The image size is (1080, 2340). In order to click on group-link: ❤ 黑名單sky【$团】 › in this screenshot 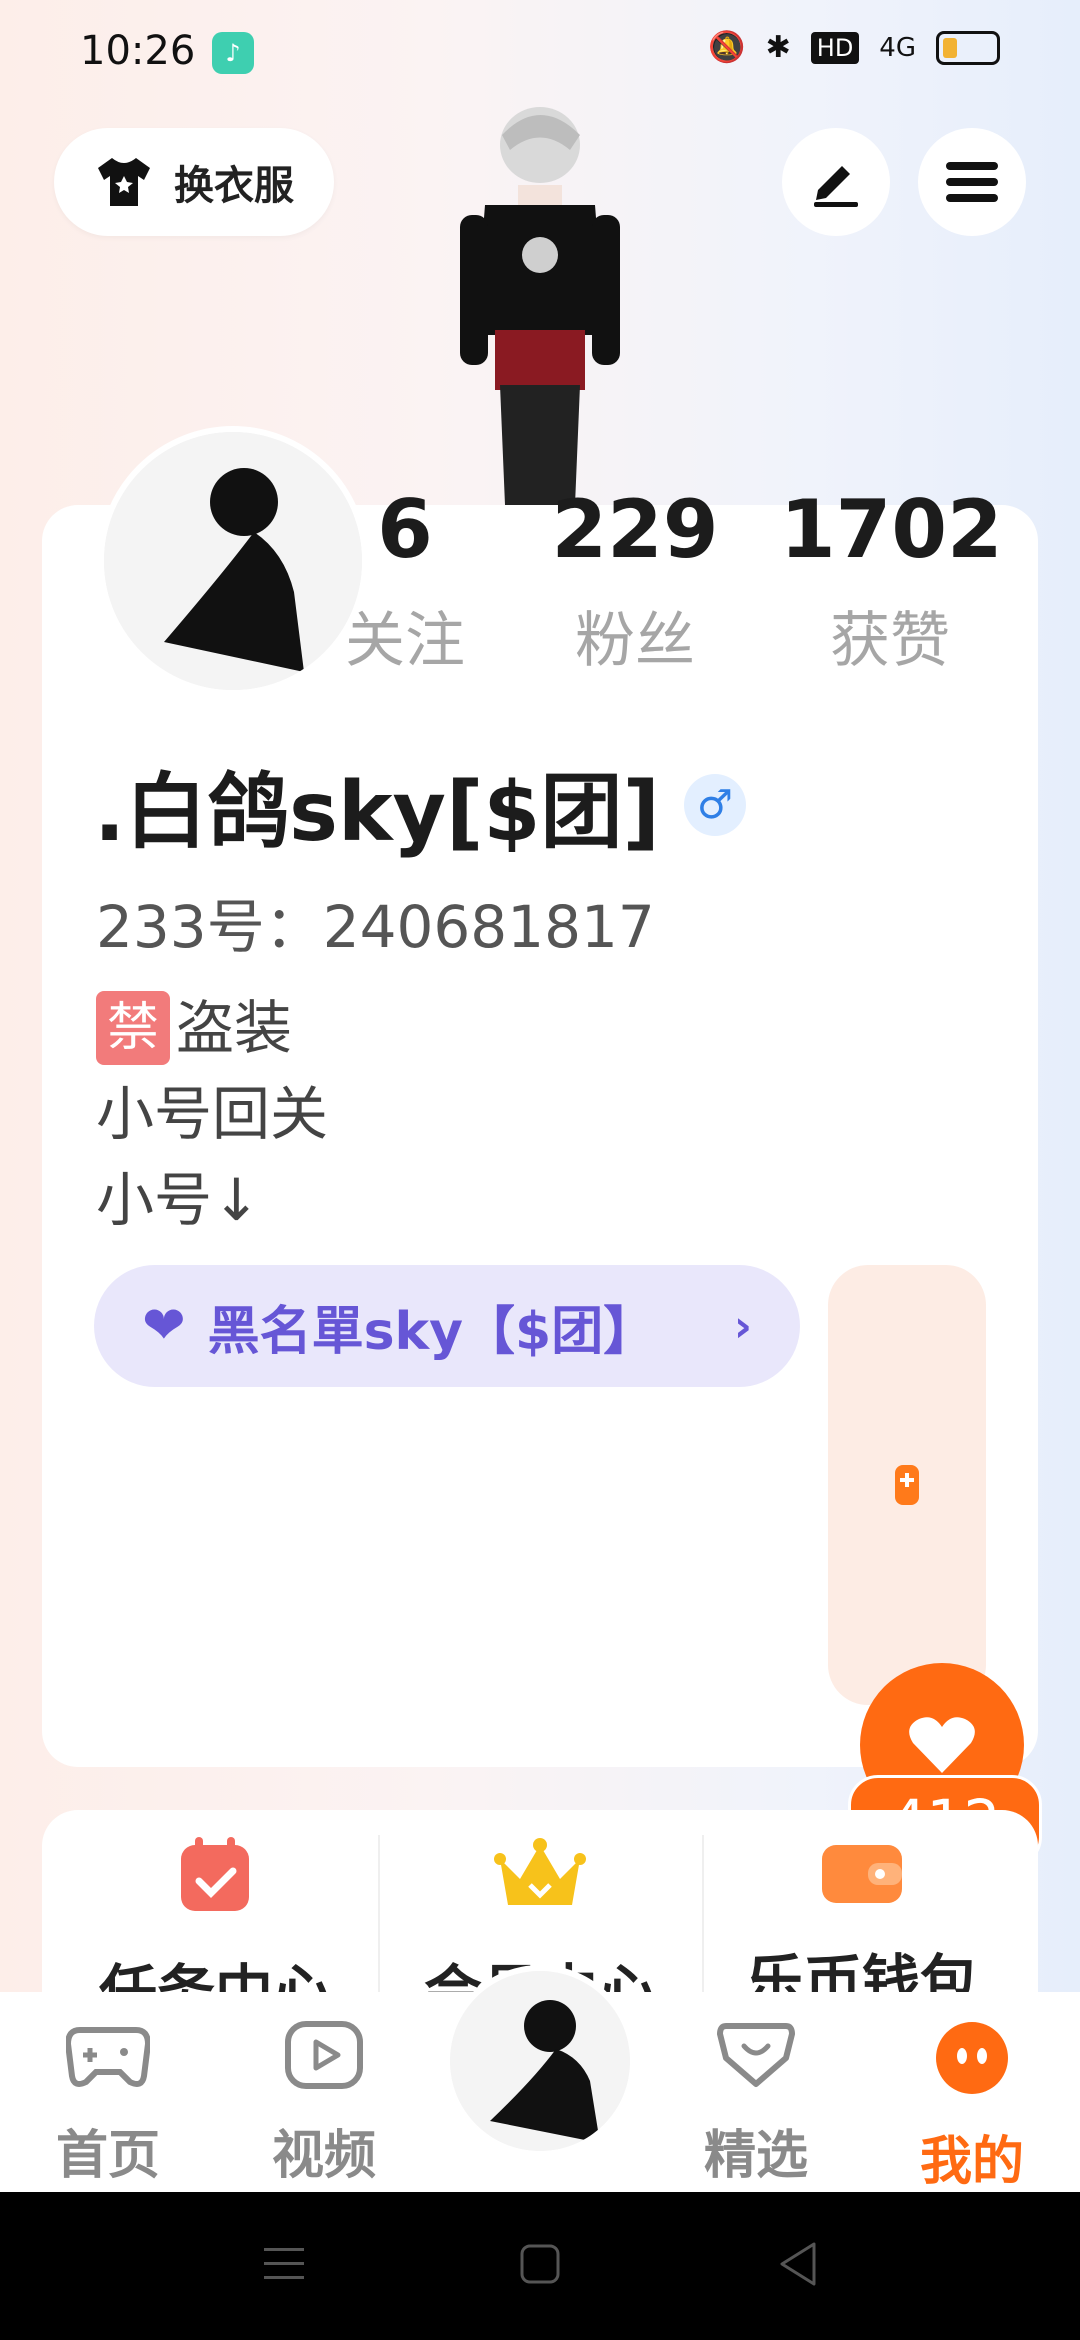, I will do `click(447, 1326)`.